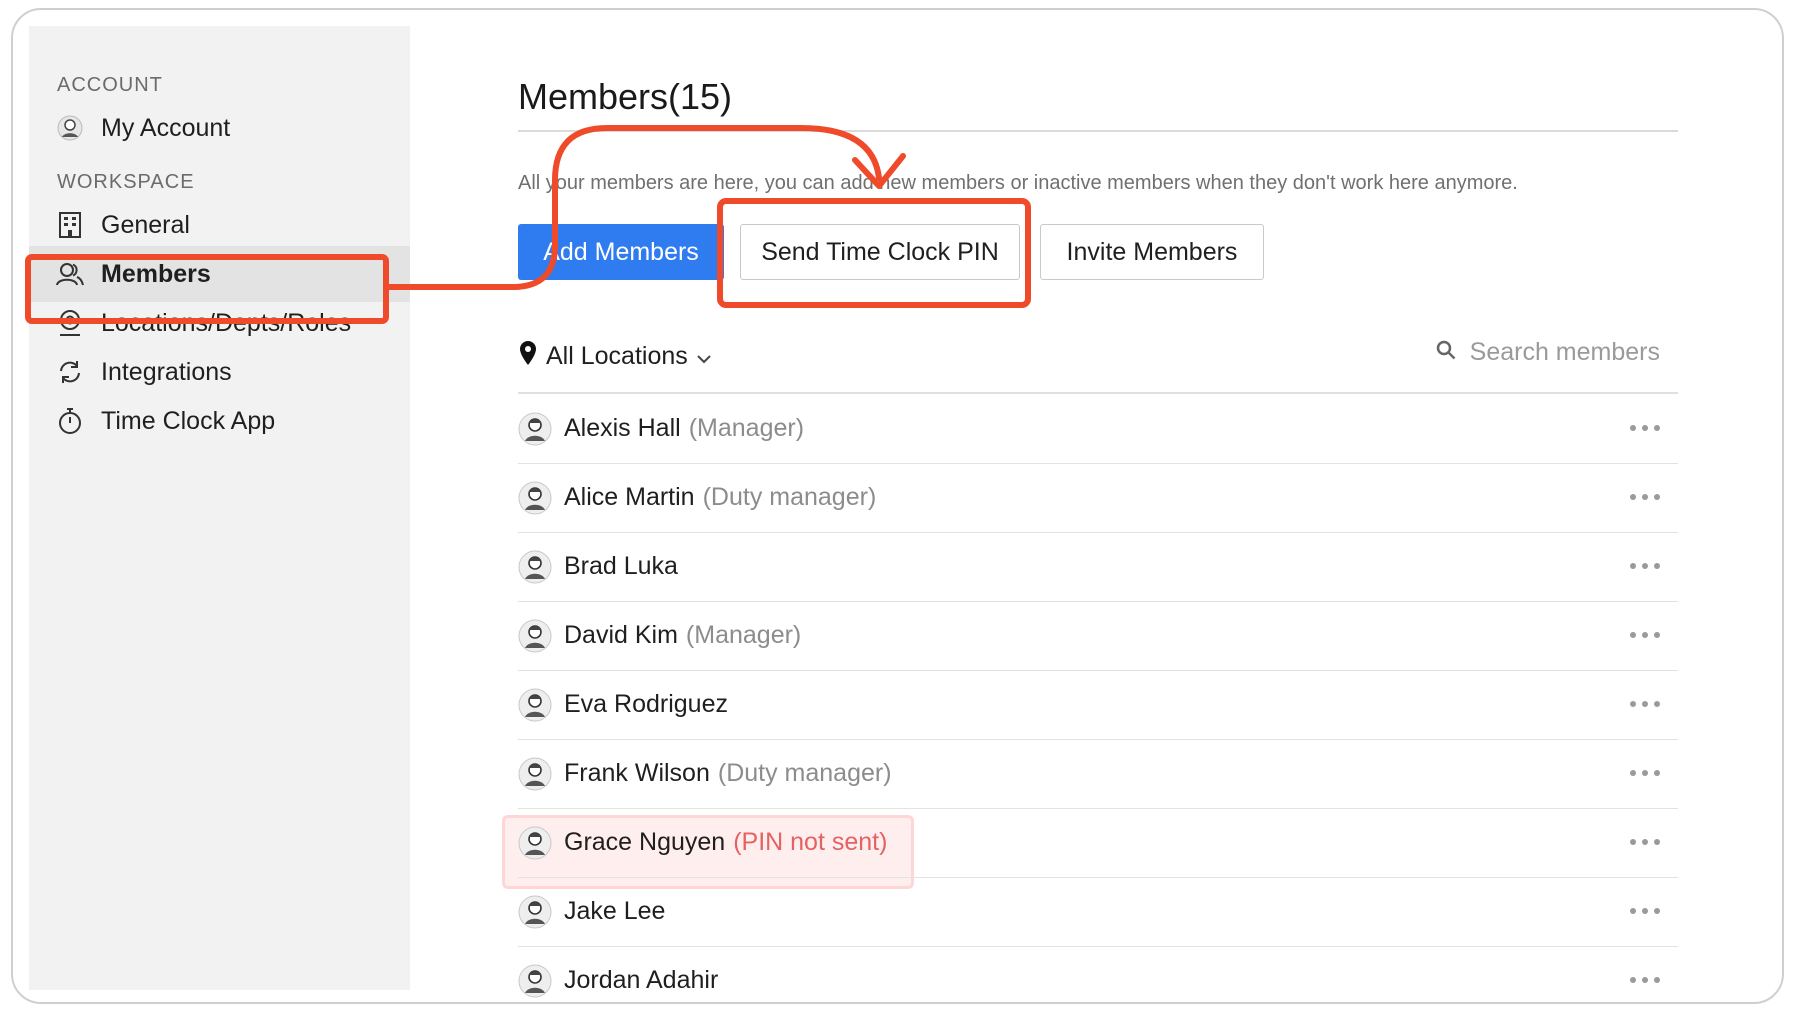 The height and width of the screenshot is (1016, 1795). I want to click on member-name: Frank Wilson, so click(637, 773).